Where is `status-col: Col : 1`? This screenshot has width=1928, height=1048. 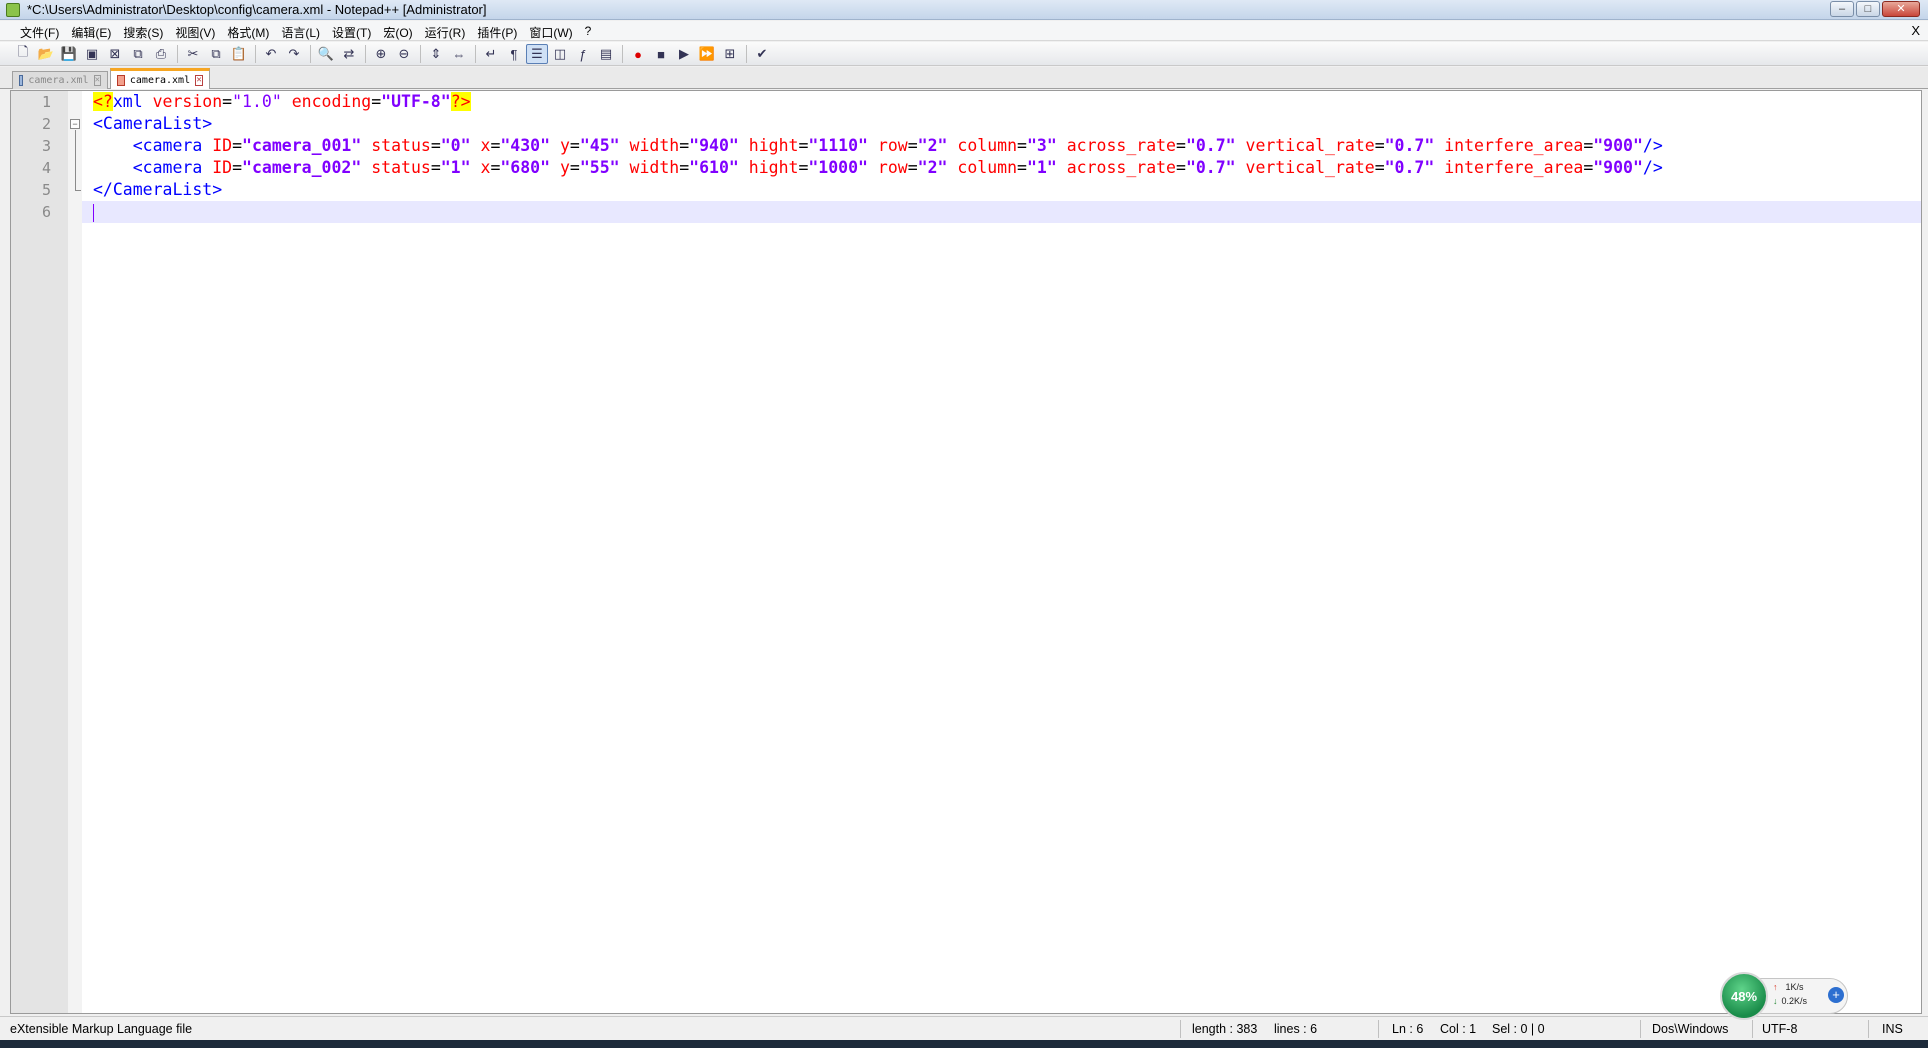 status-col: Col : 1 is located at coordinates (1458, 1029).